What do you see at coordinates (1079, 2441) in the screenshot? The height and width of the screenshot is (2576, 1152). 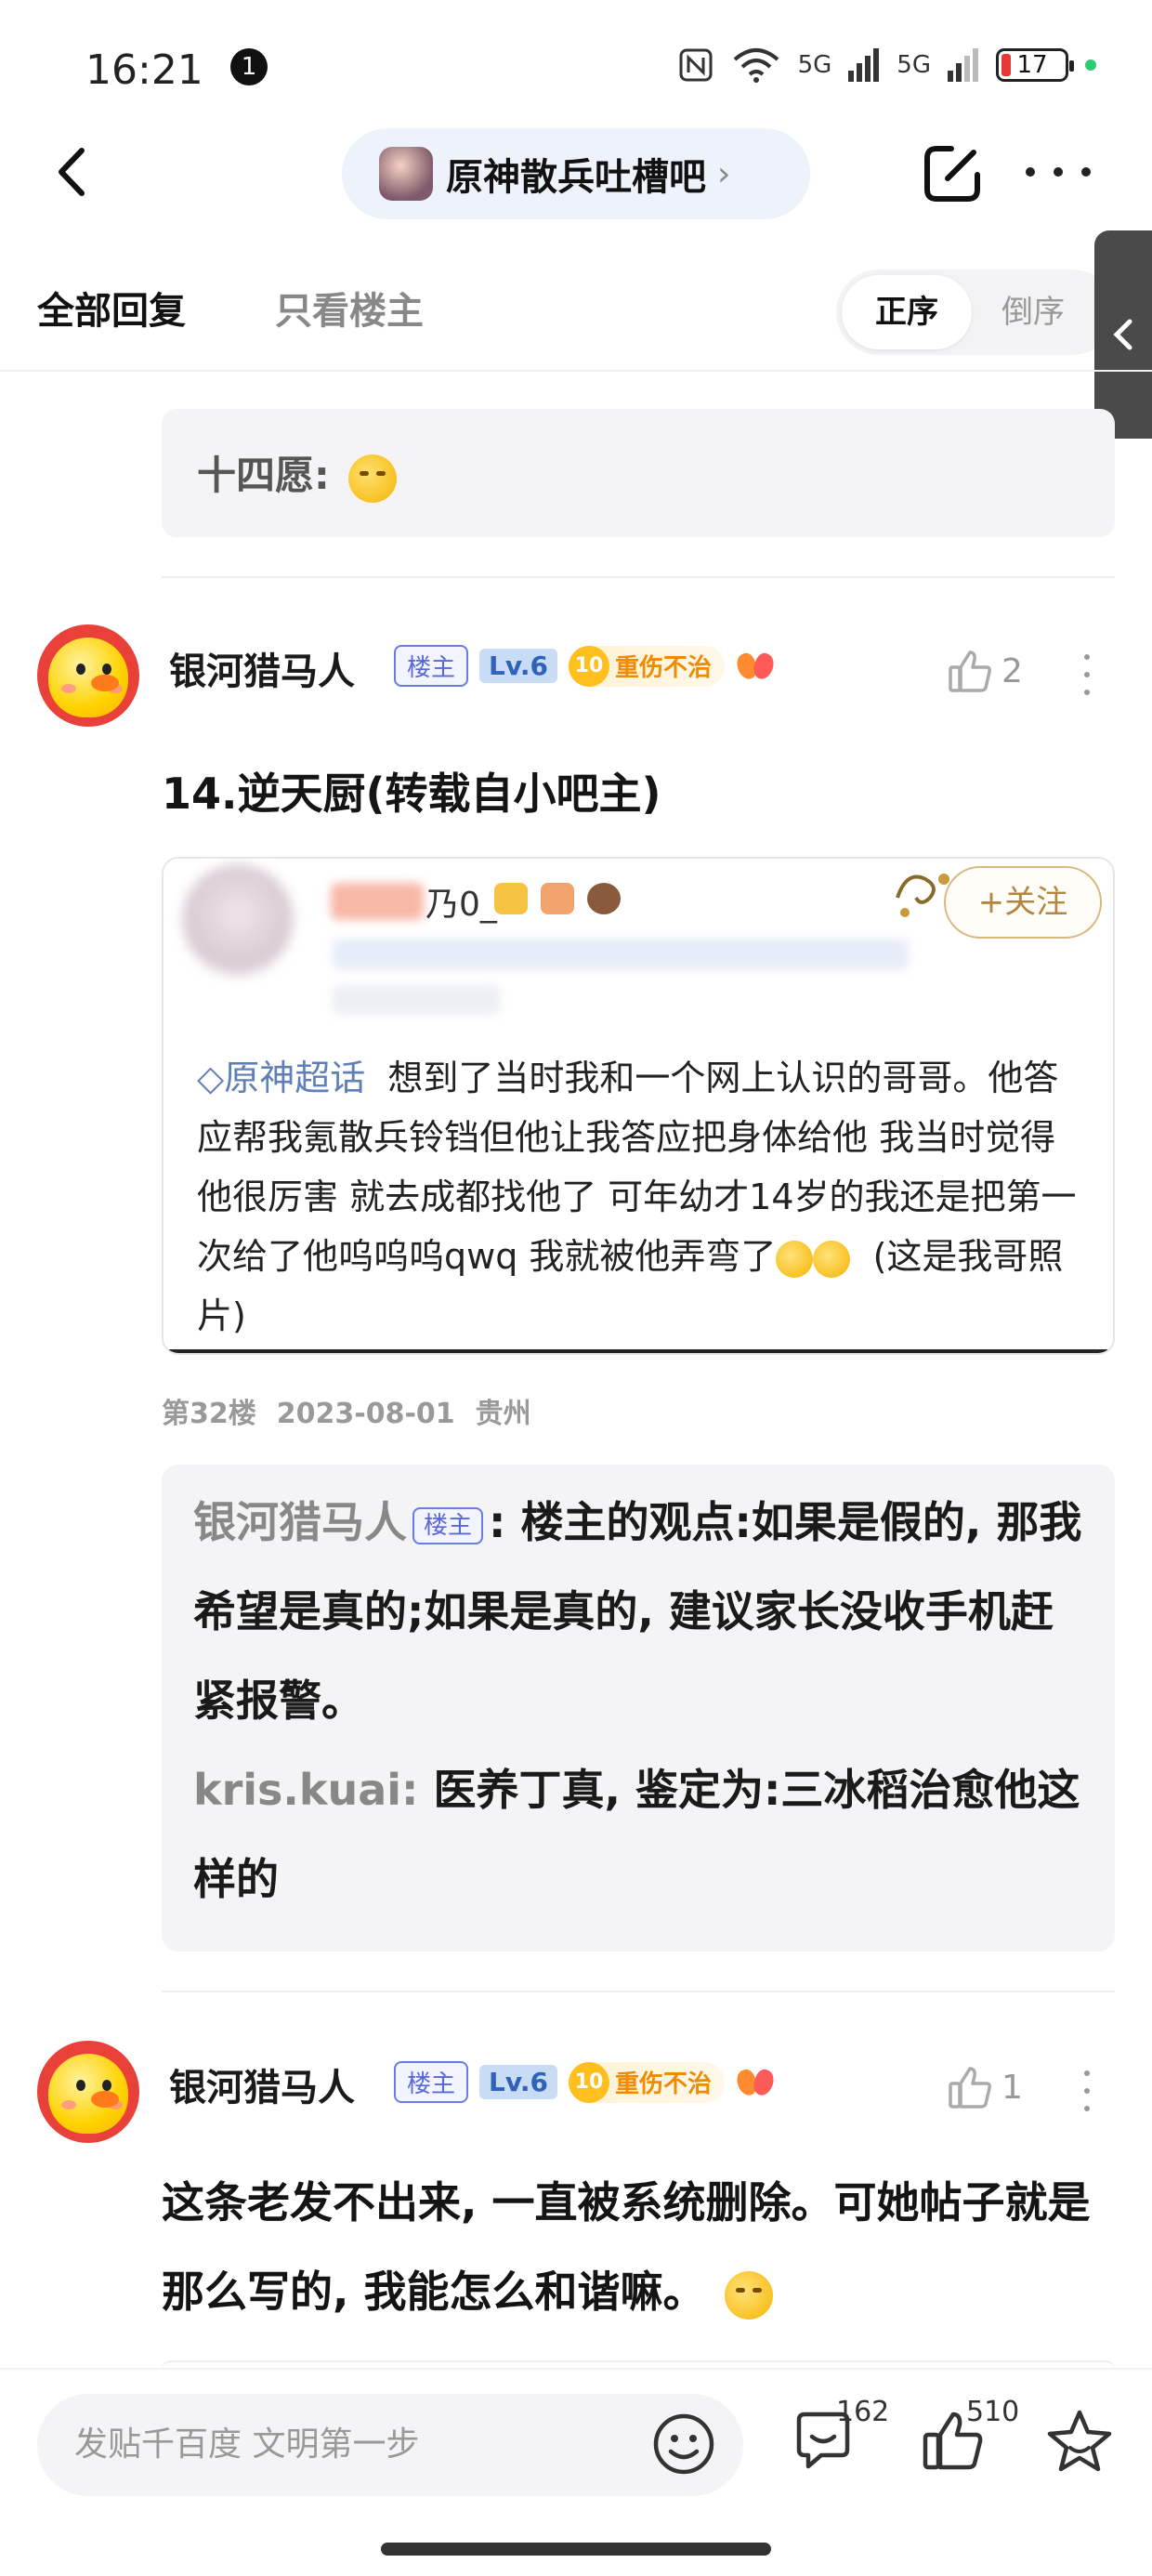 I see `star-icon` at bounding box center [1079, 2441].